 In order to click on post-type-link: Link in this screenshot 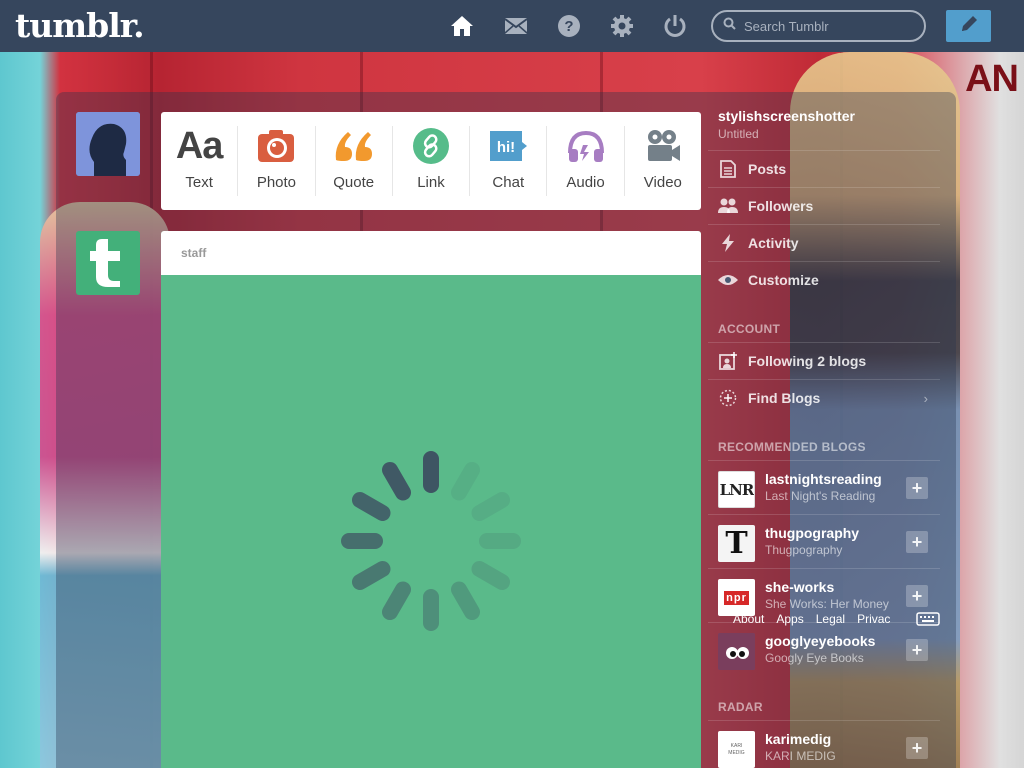, I will do `click(432, 161)`.